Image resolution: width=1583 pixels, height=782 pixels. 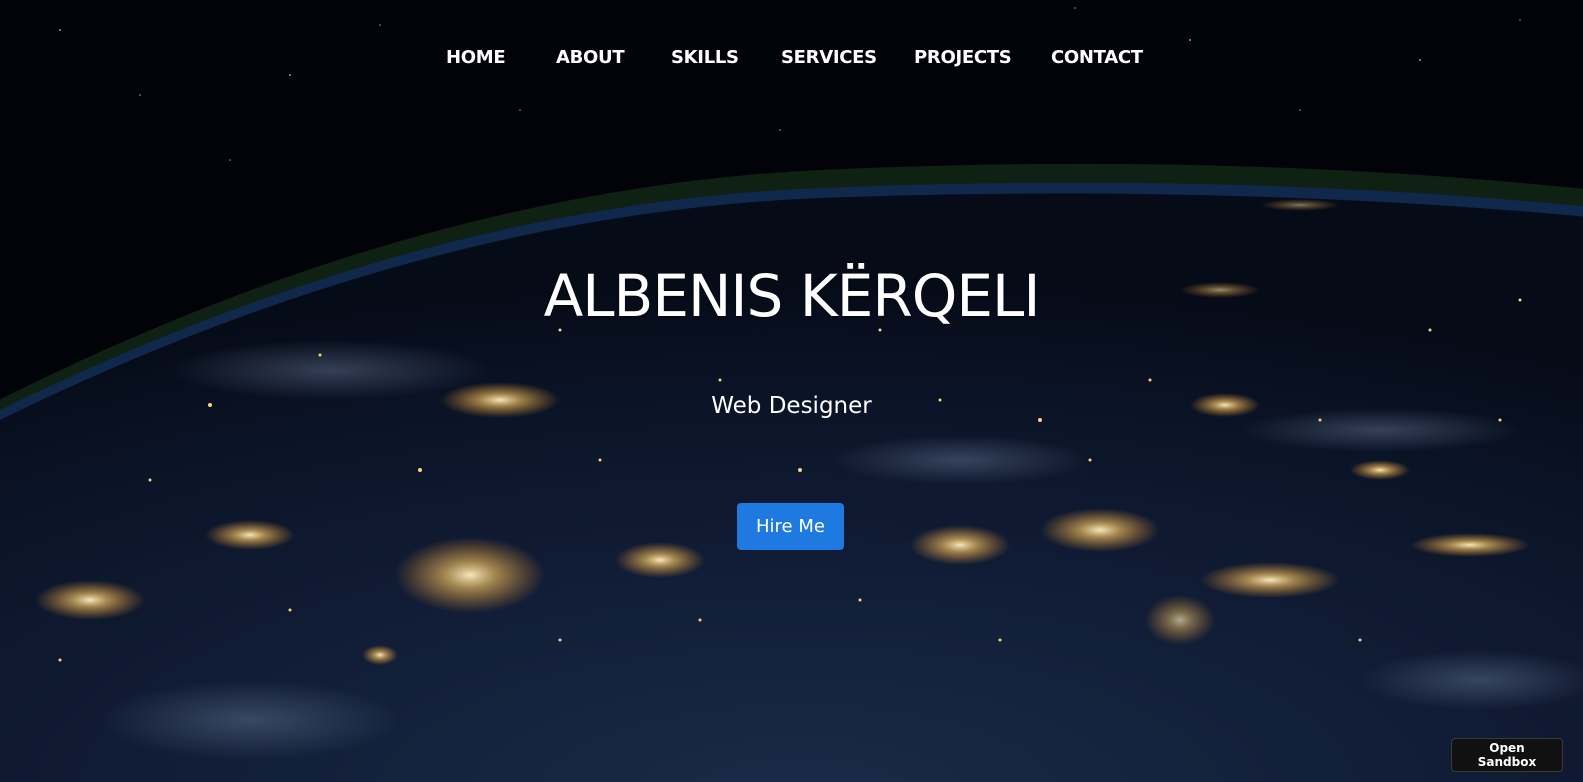 I want to click on nav-item-skills: SKILLS, so click(x=705, y=57).